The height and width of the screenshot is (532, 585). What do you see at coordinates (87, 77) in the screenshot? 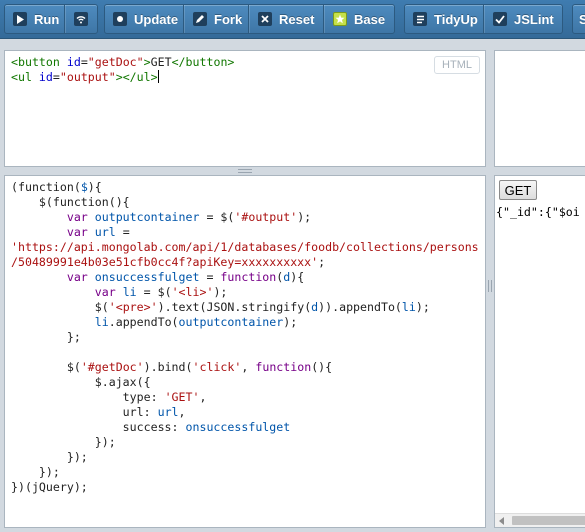
I see `code-token: "output"` at bounding box center [87, 77].